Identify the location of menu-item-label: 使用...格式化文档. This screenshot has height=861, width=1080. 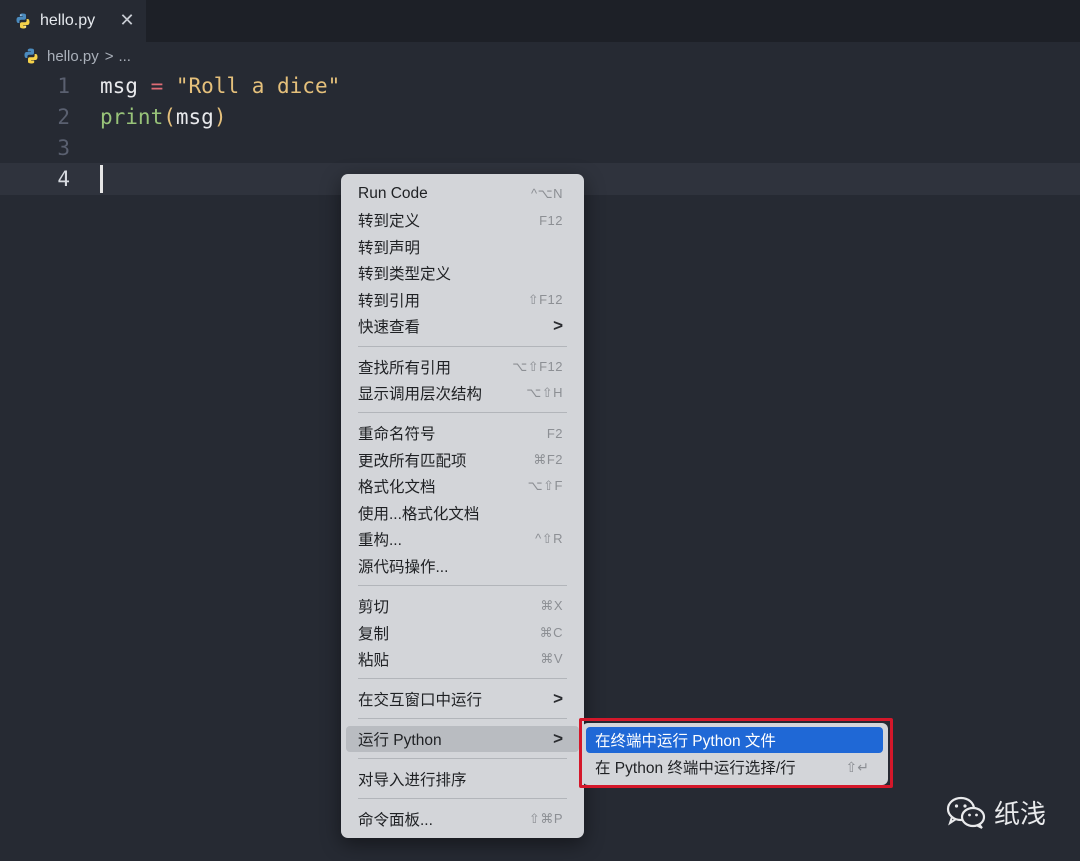
(419, 514).